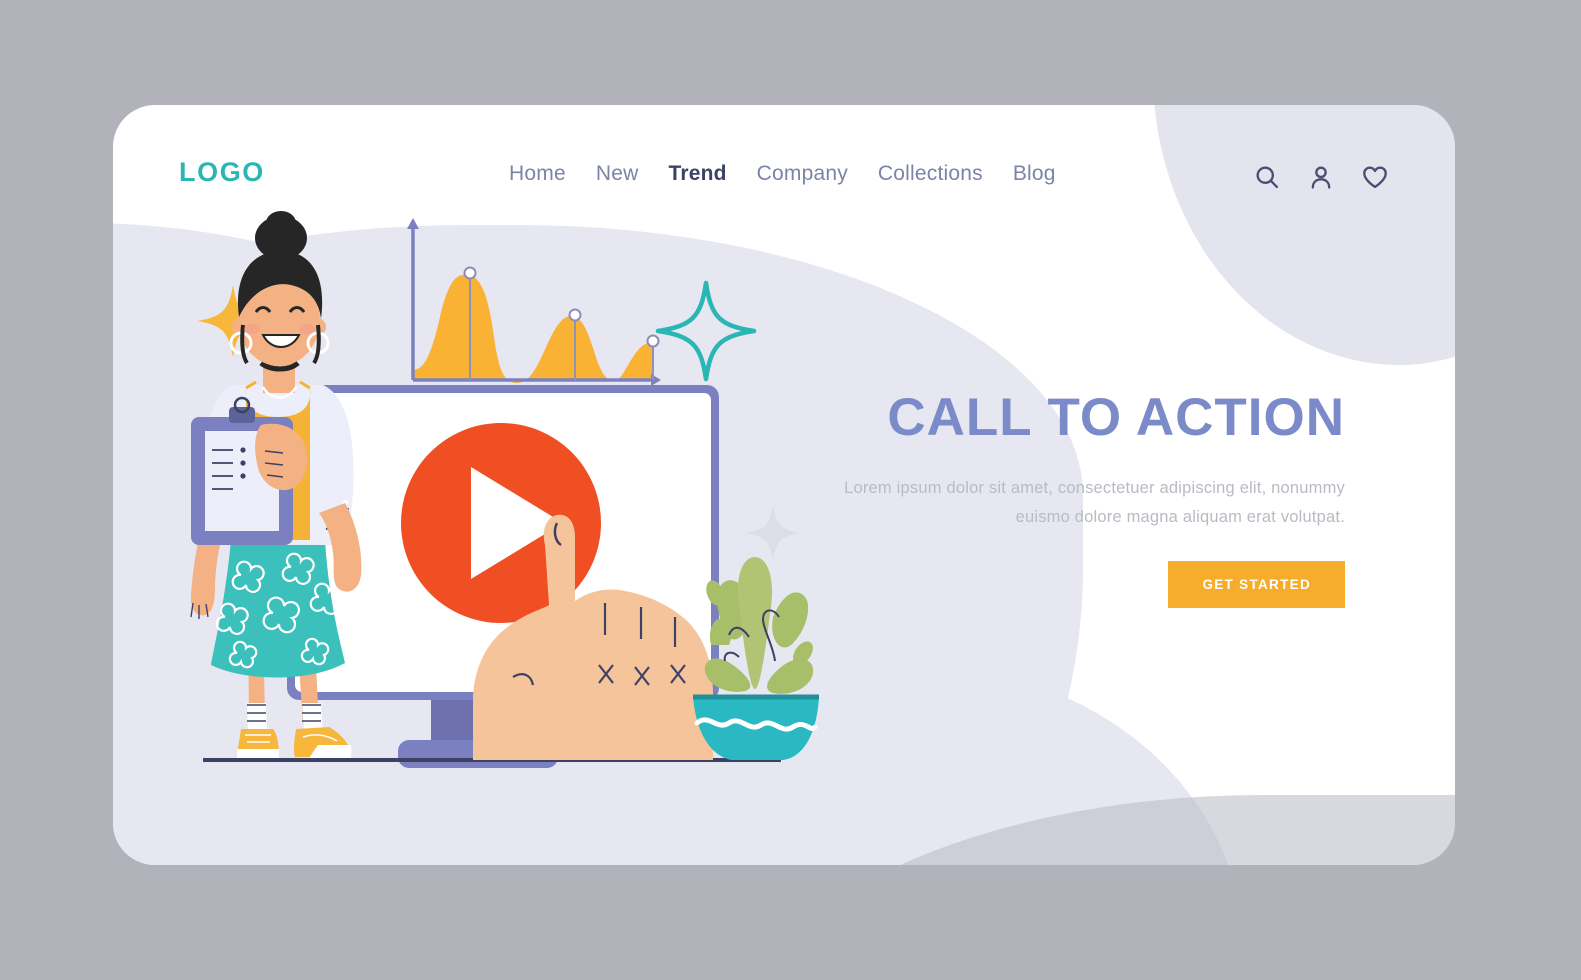 The width and height of the screenshot is (1581, 980). I want to click on nav-item-blog: Blog, so click(1034, 174).